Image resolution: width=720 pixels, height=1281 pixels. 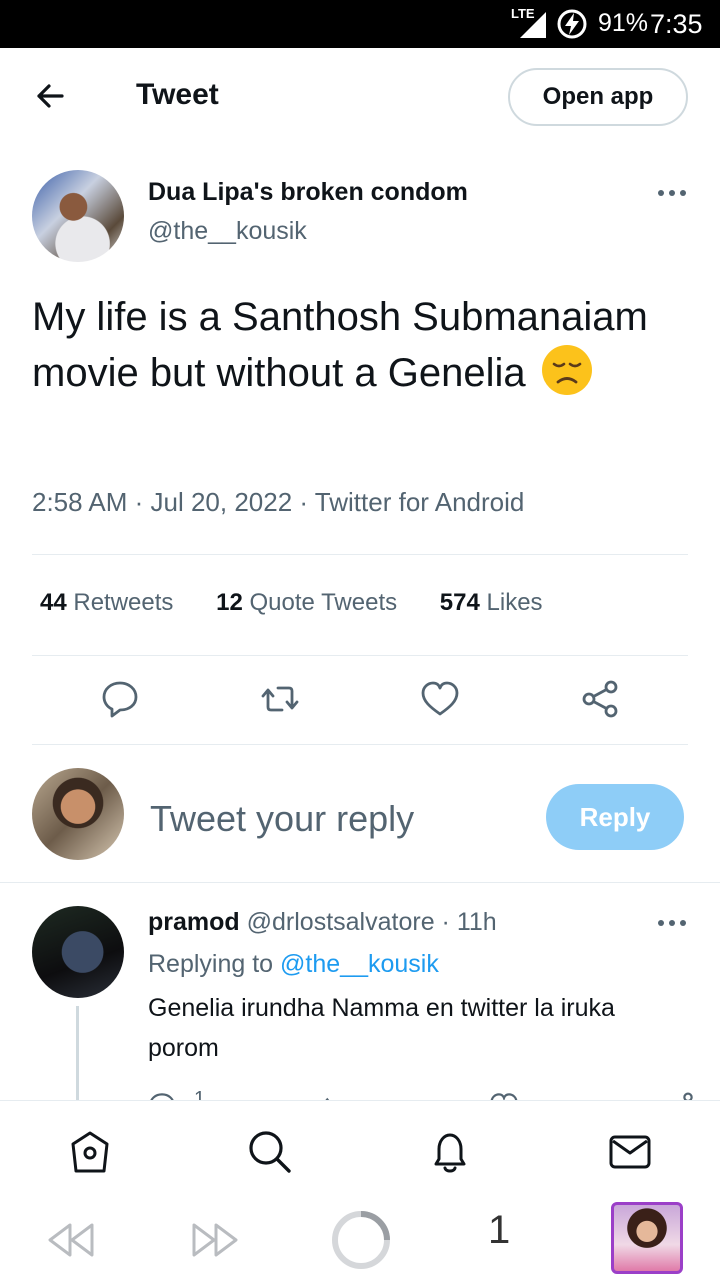 What do you see at coordinates (306, 602) in the screenshot?
I see `quote-tweets-stat: 12 Quote Tweets` at bounding box center [306, 602].